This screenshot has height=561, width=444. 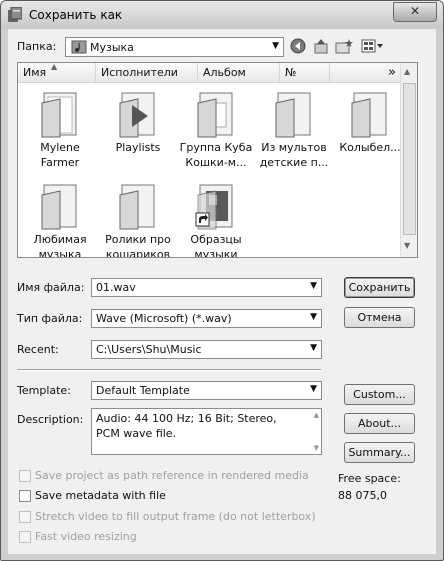 I want to click on folder-value: Музыка, so click(x=112, y=47).